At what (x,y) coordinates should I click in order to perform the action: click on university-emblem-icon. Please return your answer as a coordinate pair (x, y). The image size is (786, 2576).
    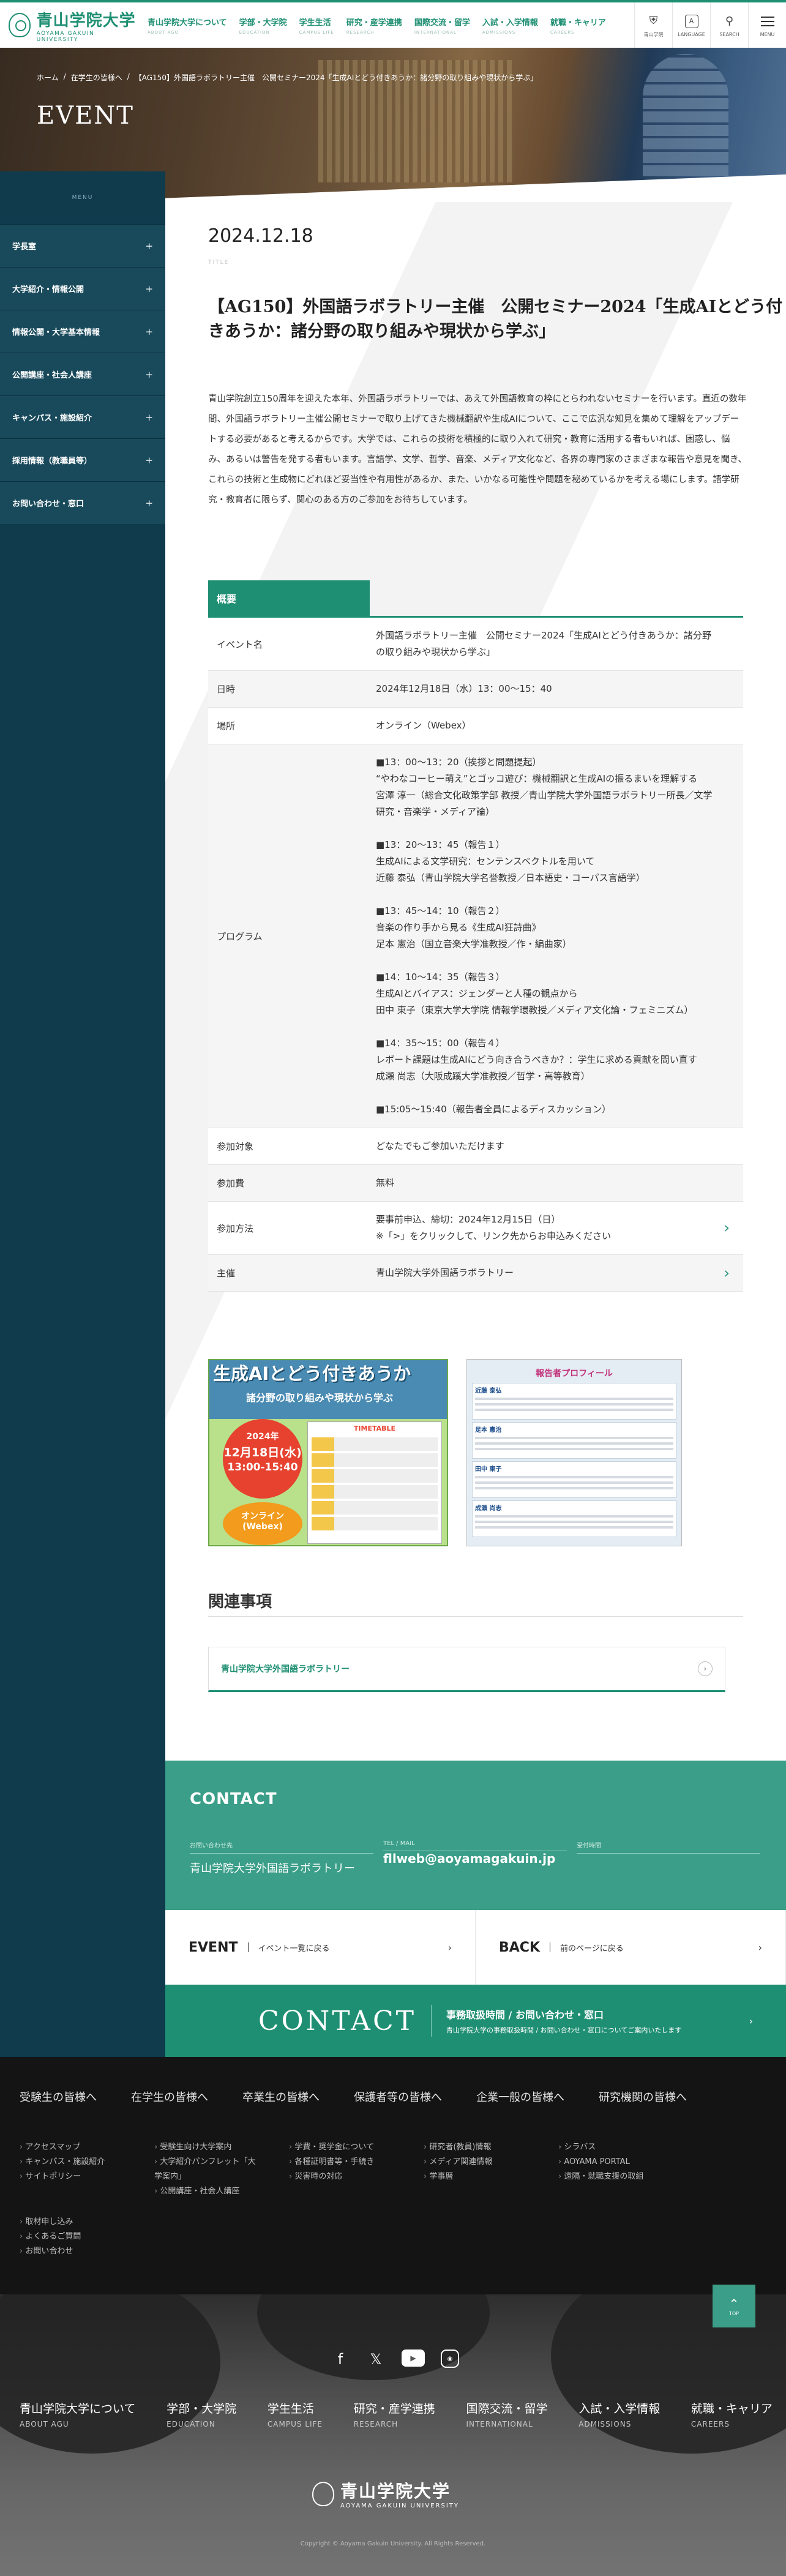
    Looking at the image, I should click on (323, 2493).